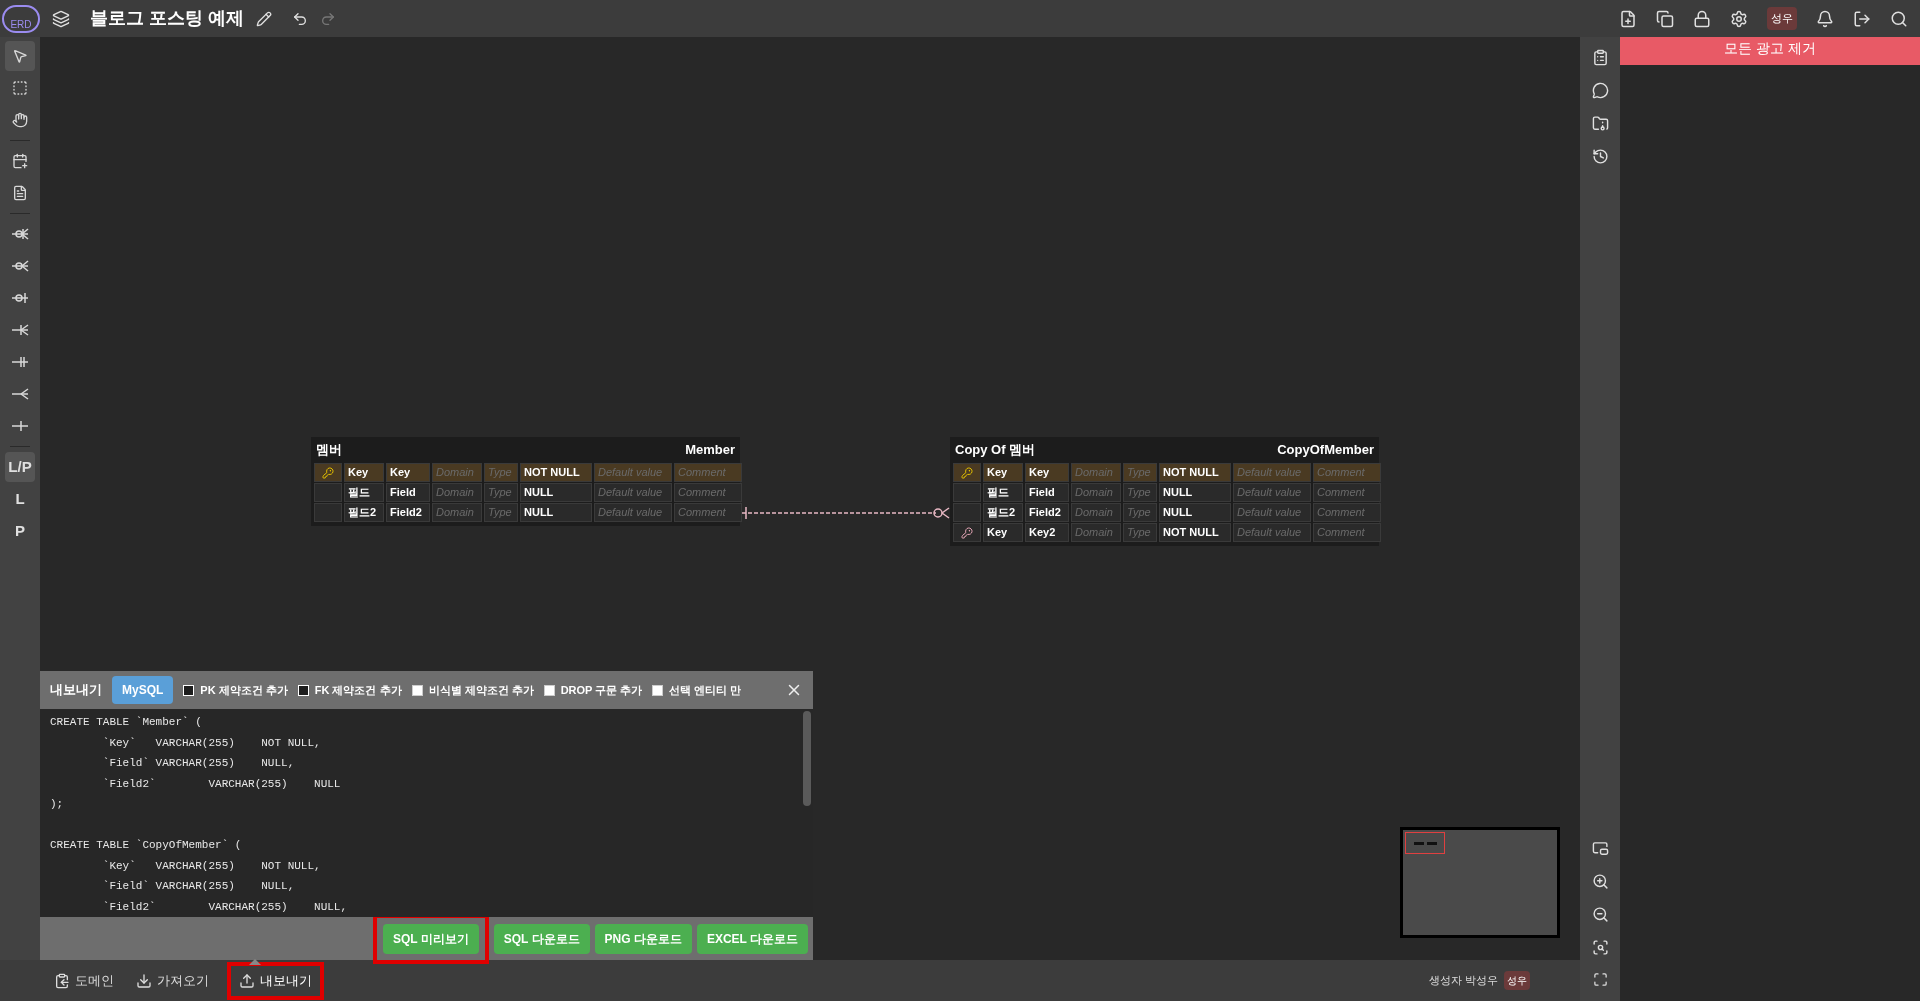 The image size is (1920, 1001). I want to click on tab-pointer-icon, so click(255, 961).